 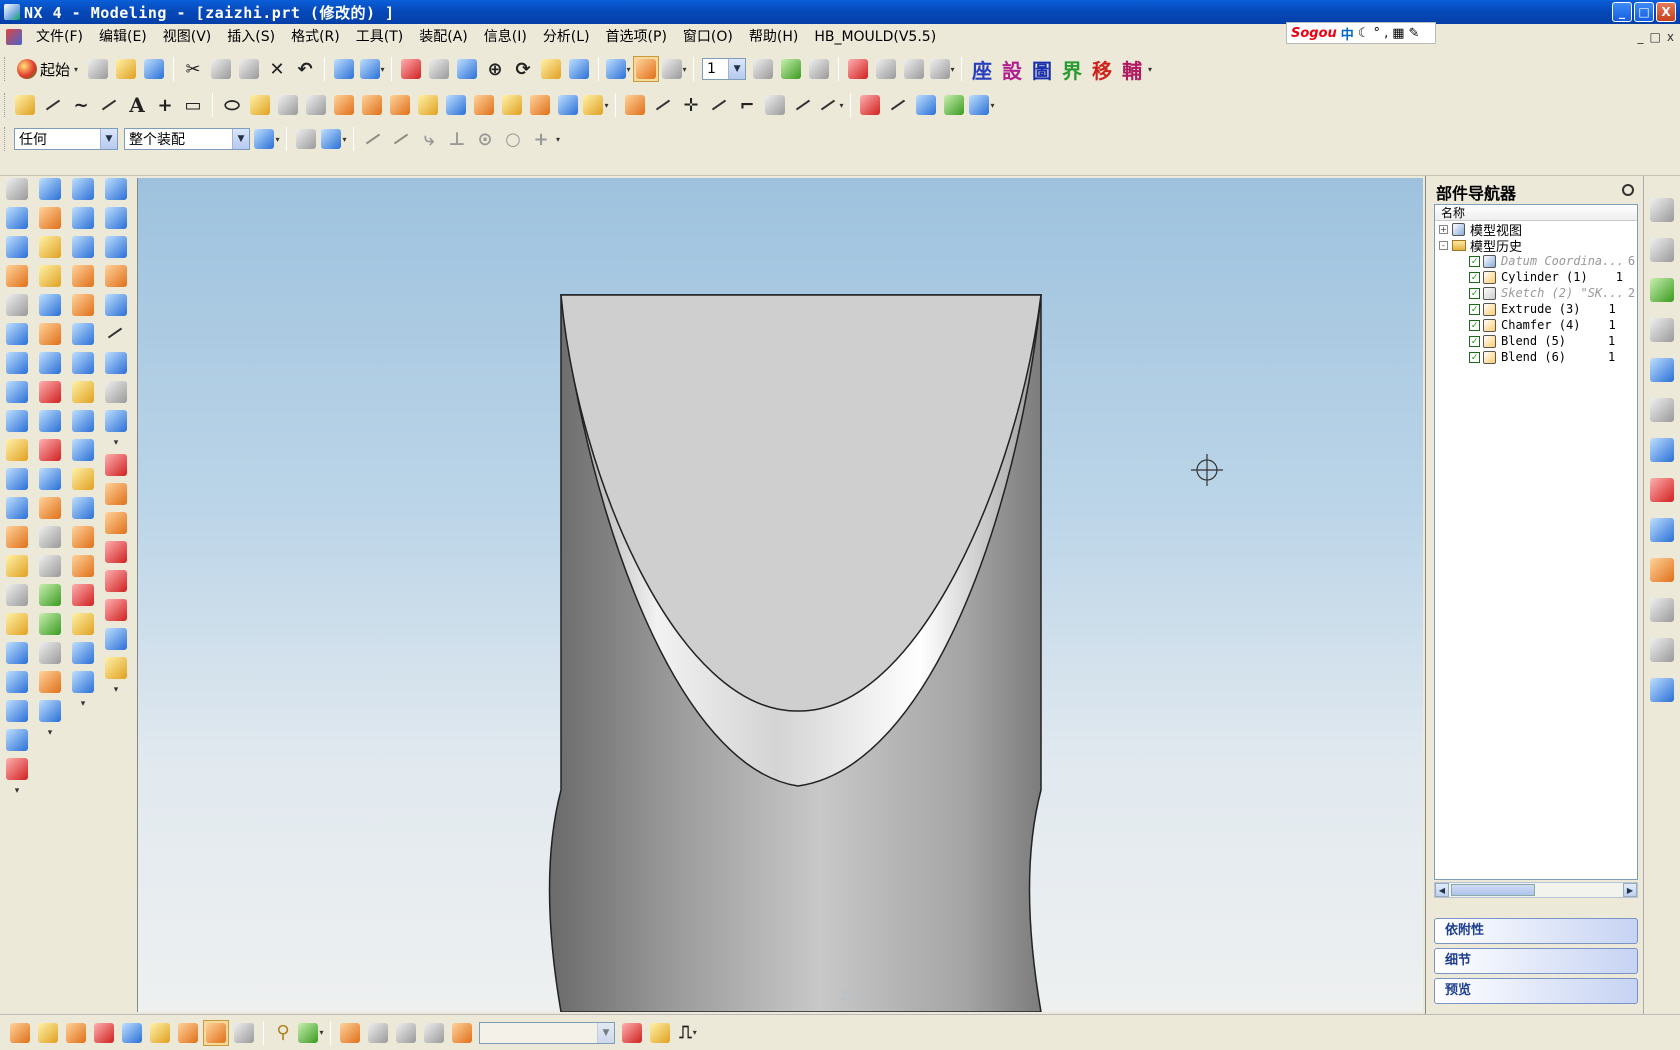 I want to click on scale-body-icon, so click(x=50, y=508).